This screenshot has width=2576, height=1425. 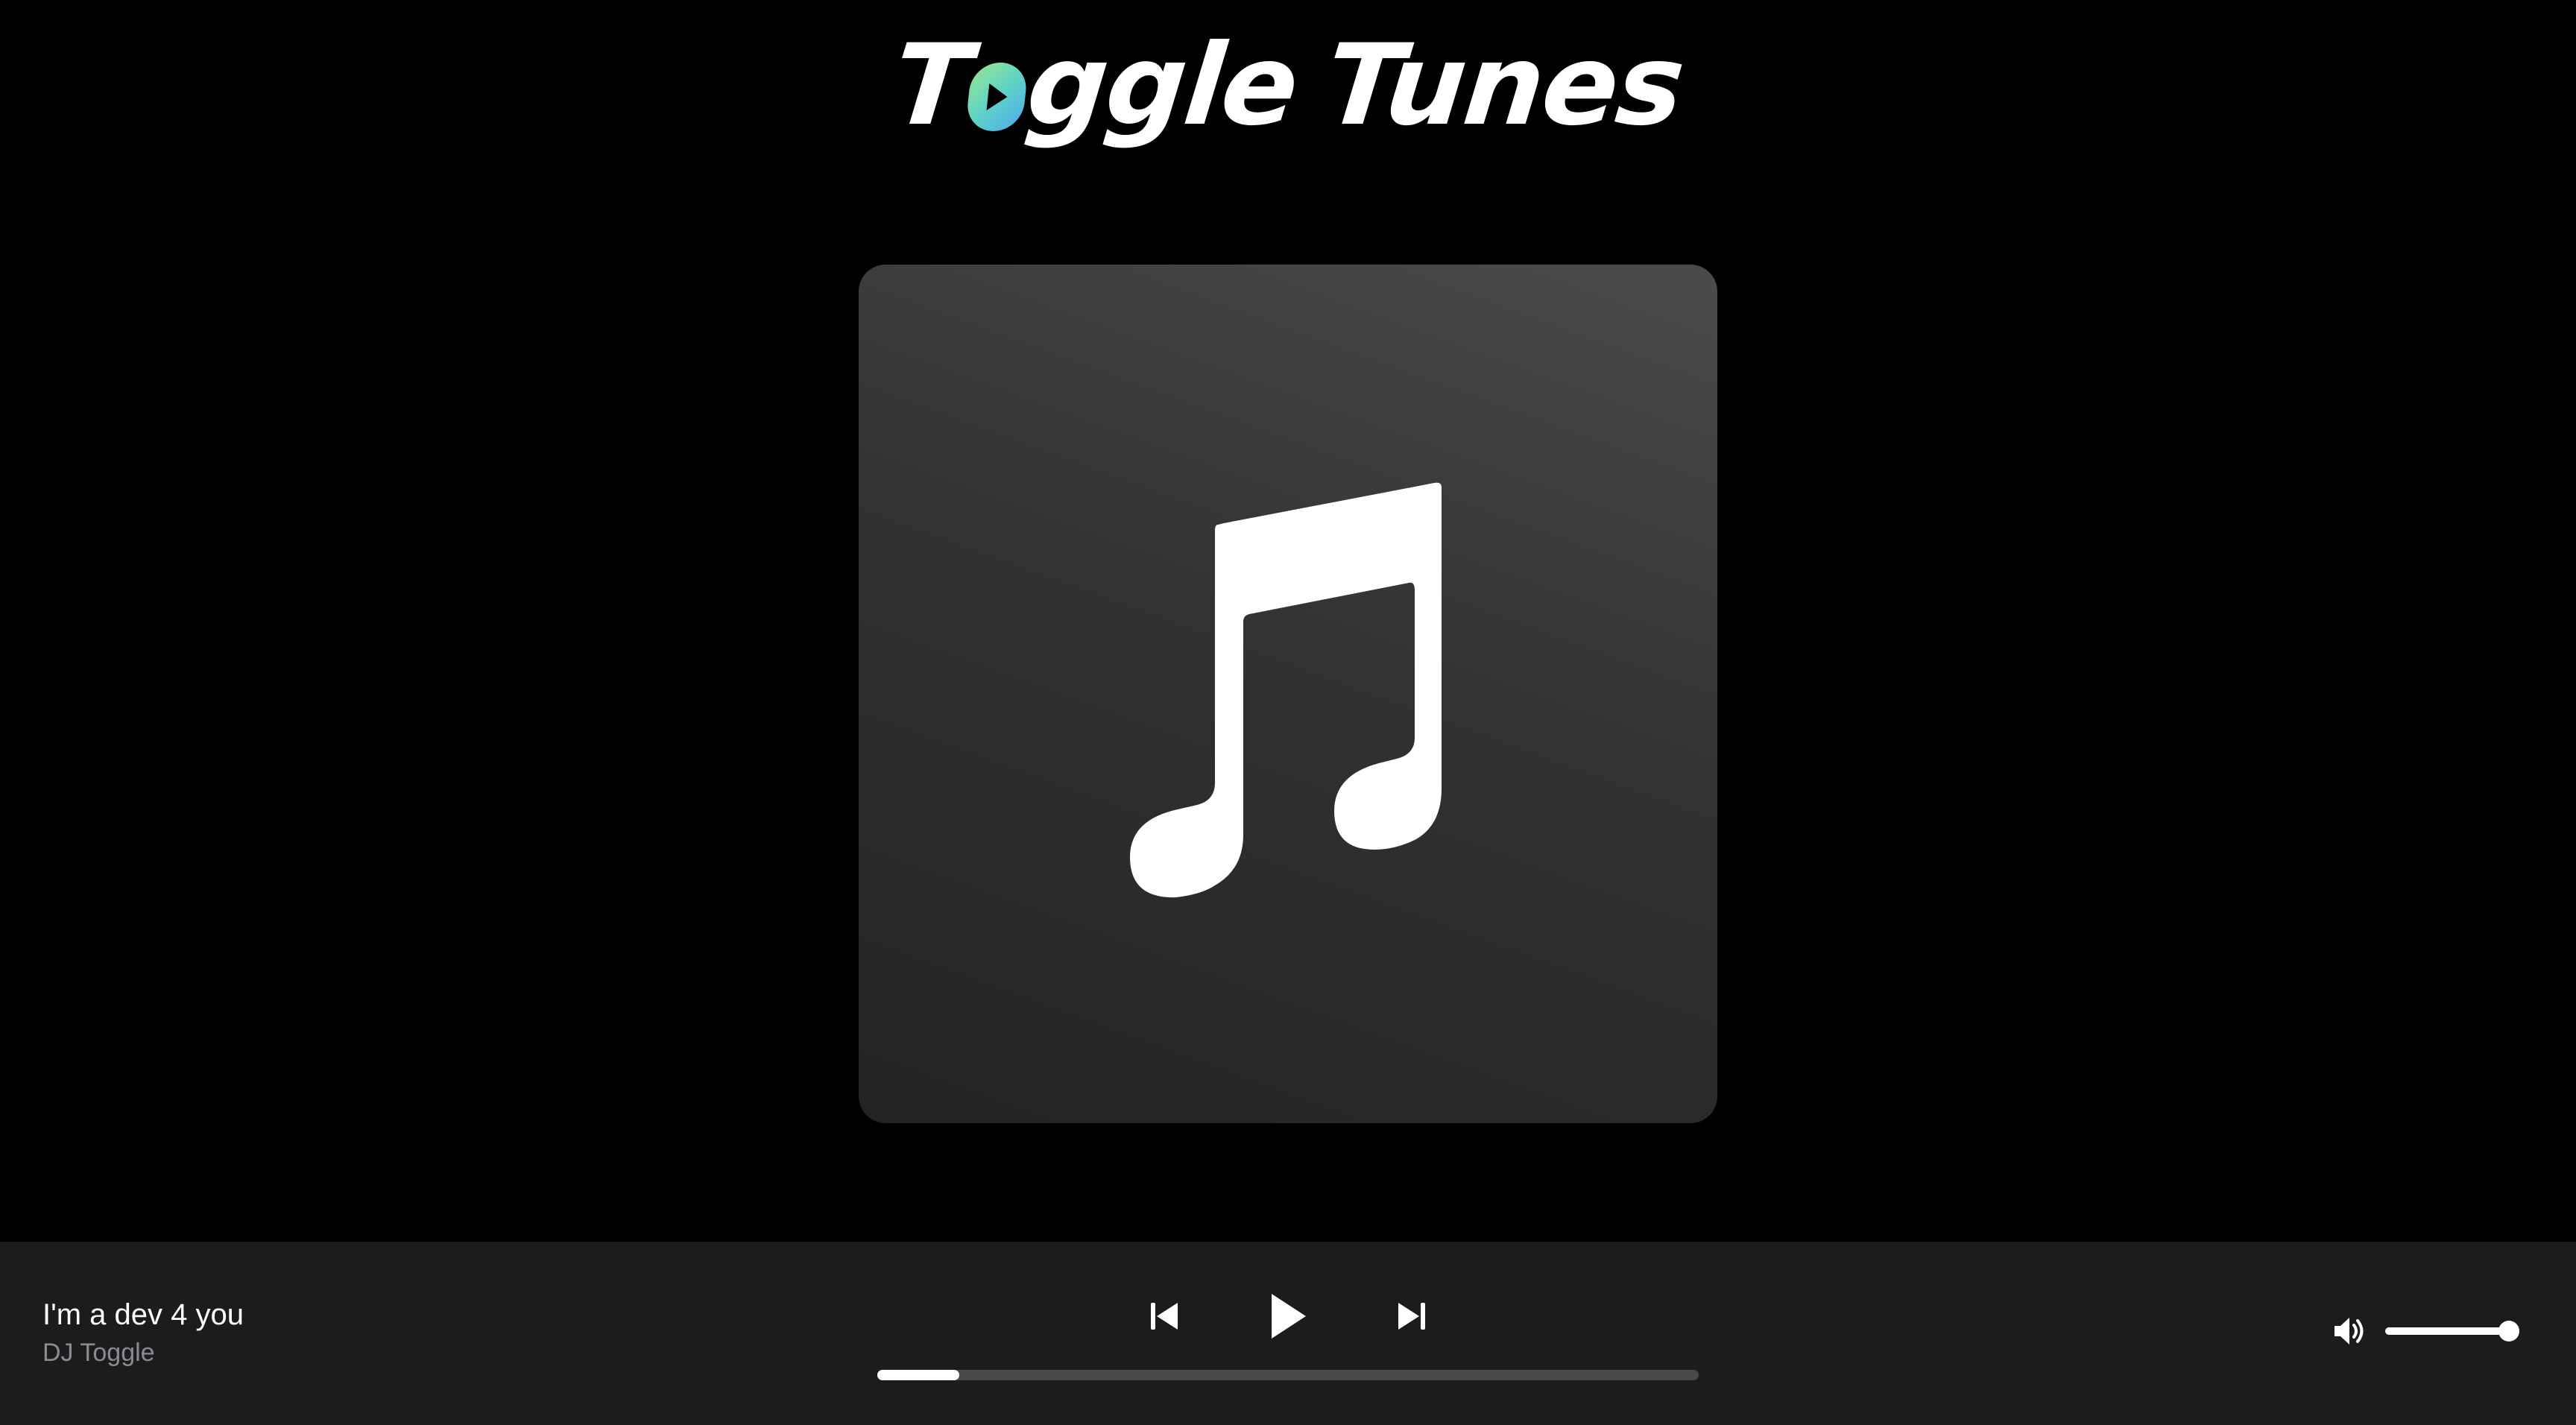 What do you see at coordinates (143, 1315) in the screenshot?
I see `track-title: I'm a dev 4 you` at bounding box center [143, 1315].